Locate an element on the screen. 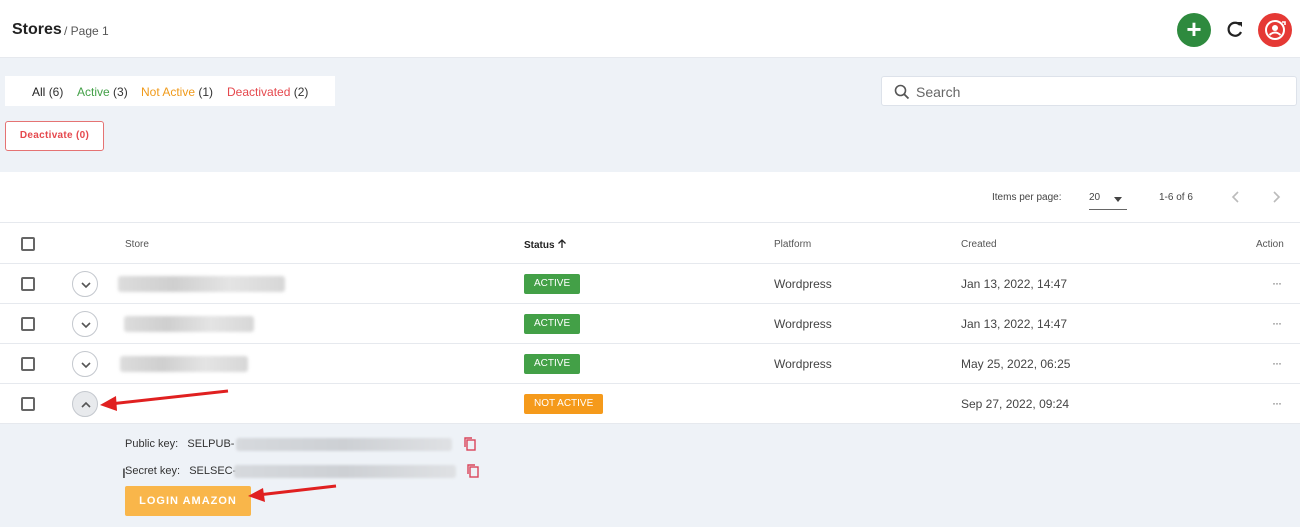 The image size is (1300, 527). filter-tab-not-active: Not Active (1) is located at coordinates (177, 92).